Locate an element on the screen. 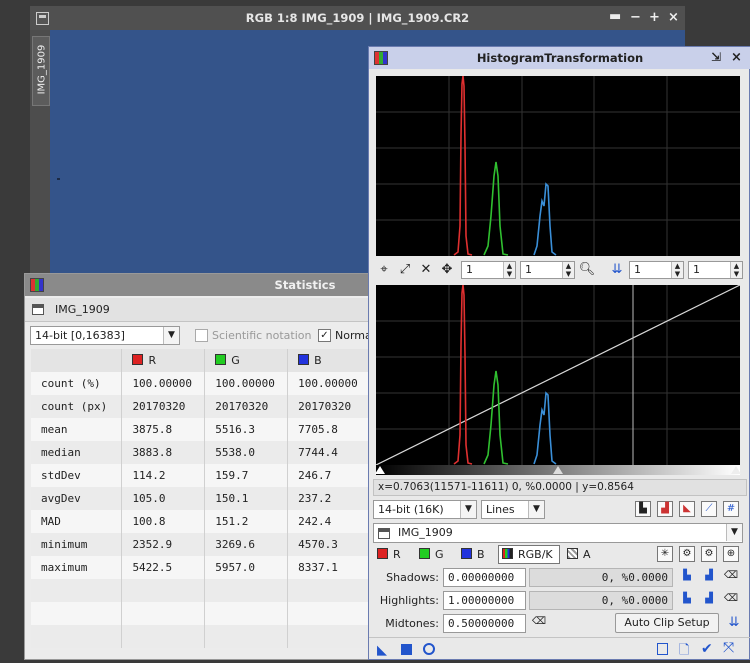  normalized-label: Norma is located at coordinates (353, 335).